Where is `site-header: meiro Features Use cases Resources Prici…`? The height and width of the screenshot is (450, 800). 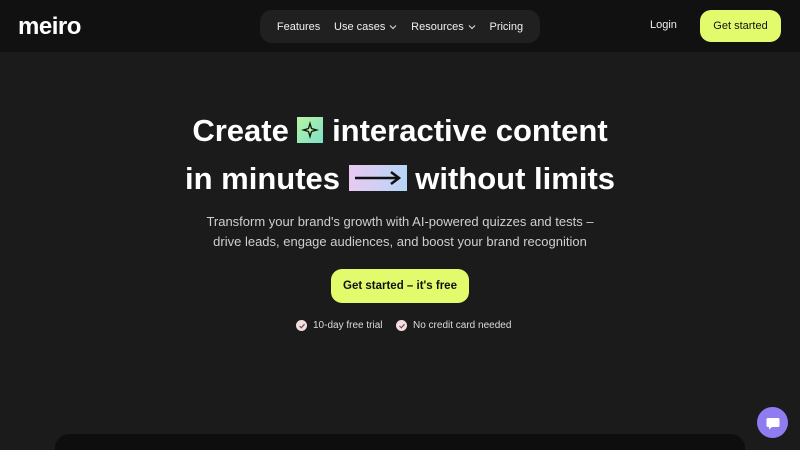 site-header: meiro Features Use cases Resources Prici… is located at coordinates (400, 26).